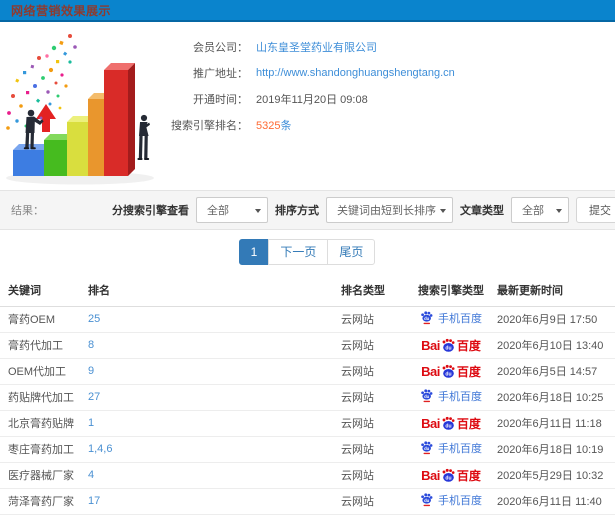 Image resolution: width=615 pixels, height=520 pixels. Describe the element at coordinates (94, 319) in the screenshot. I see `rank-link: 25` at that location.